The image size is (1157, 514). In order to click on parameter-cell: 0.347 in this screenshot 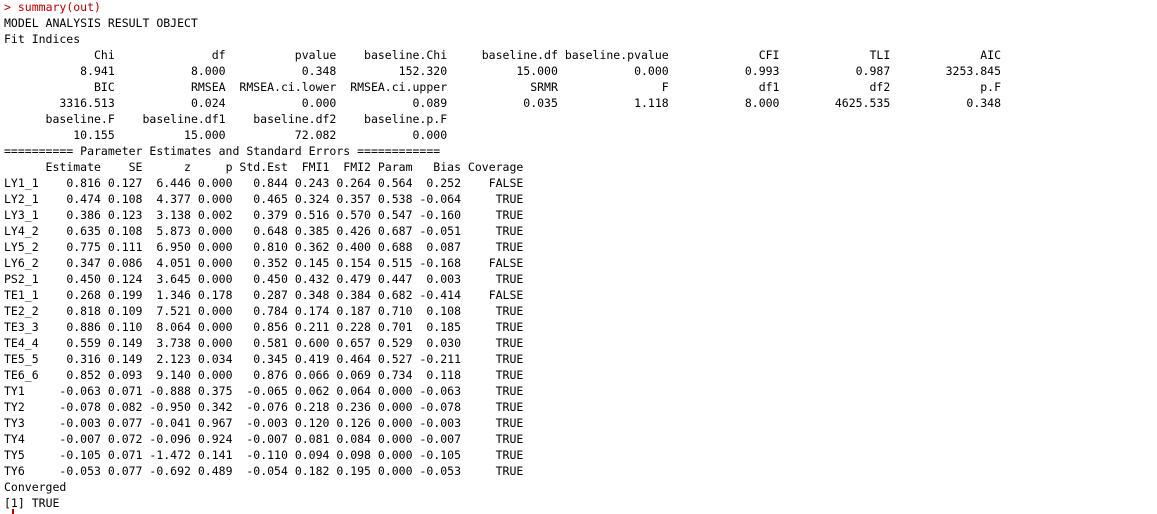, I will do `click(69, 263)`.